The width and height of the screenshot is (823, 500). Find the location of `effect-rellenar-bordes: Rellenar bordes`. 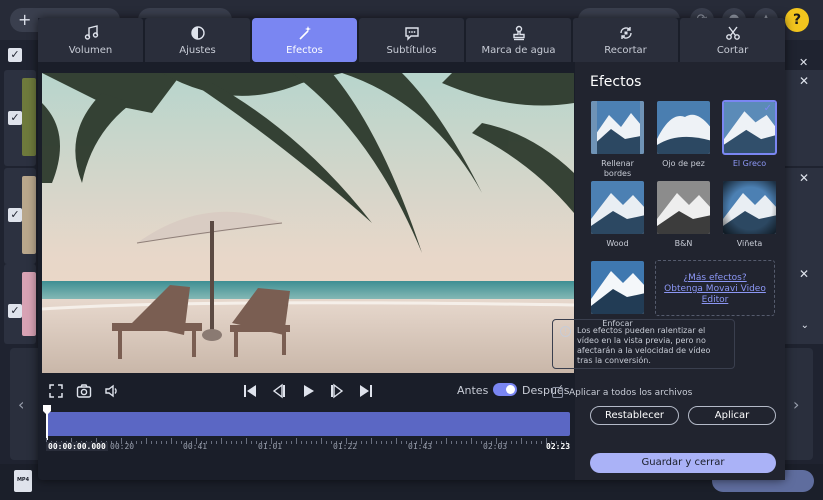

effect-rellenar-bordes: Rellenar bordes is located at coordinates (617, 139).